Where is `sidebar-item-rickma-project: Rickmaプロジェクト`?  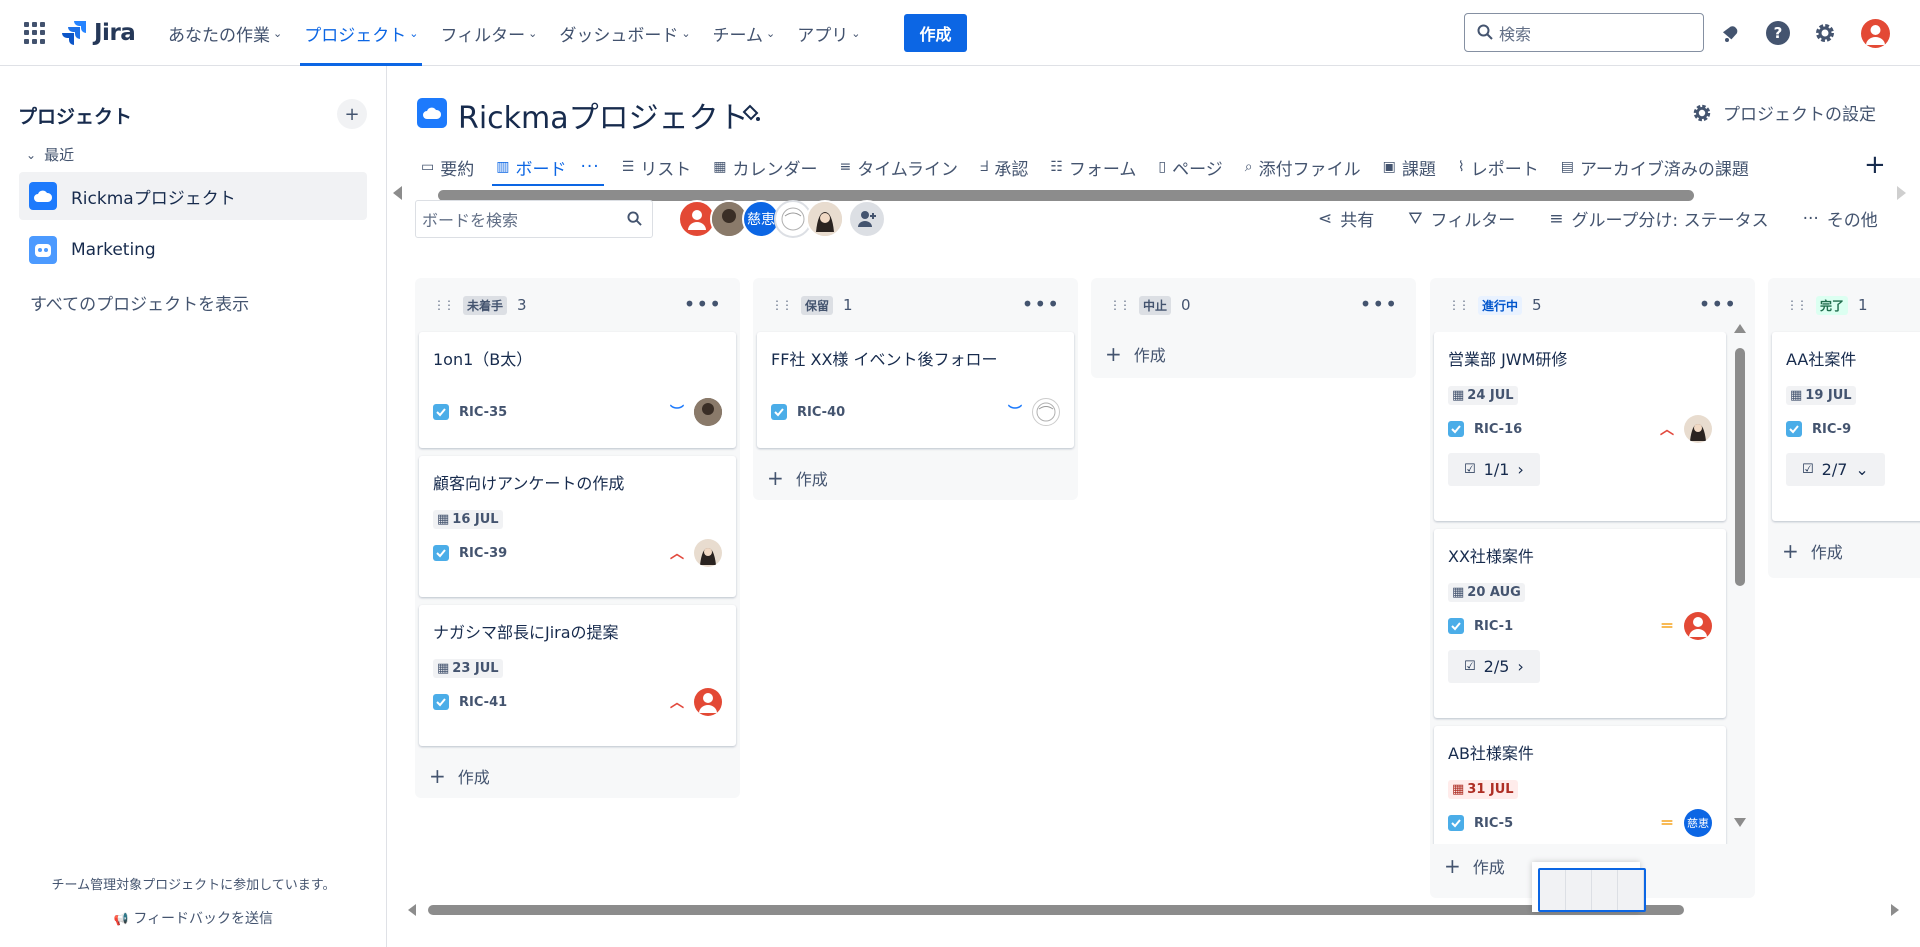
sidebar-item-rickma-project: Rickmaプロジェクト is located at coordinates (193, 196).